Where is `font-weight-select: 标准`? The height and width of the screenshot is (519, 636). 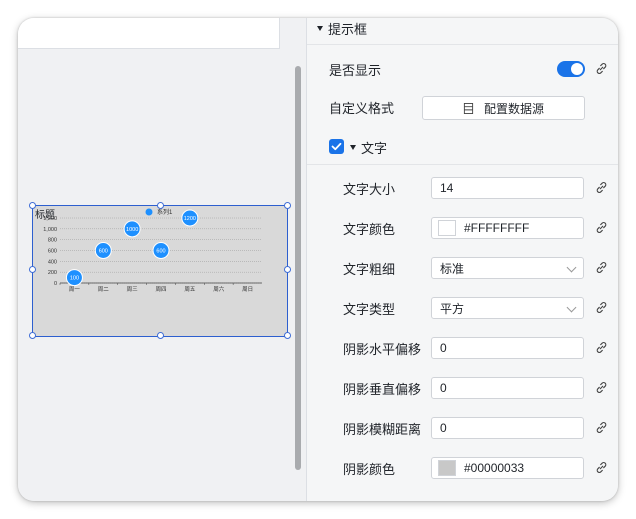
font-weight-select: 标准 is located at coordinates (507, 268).